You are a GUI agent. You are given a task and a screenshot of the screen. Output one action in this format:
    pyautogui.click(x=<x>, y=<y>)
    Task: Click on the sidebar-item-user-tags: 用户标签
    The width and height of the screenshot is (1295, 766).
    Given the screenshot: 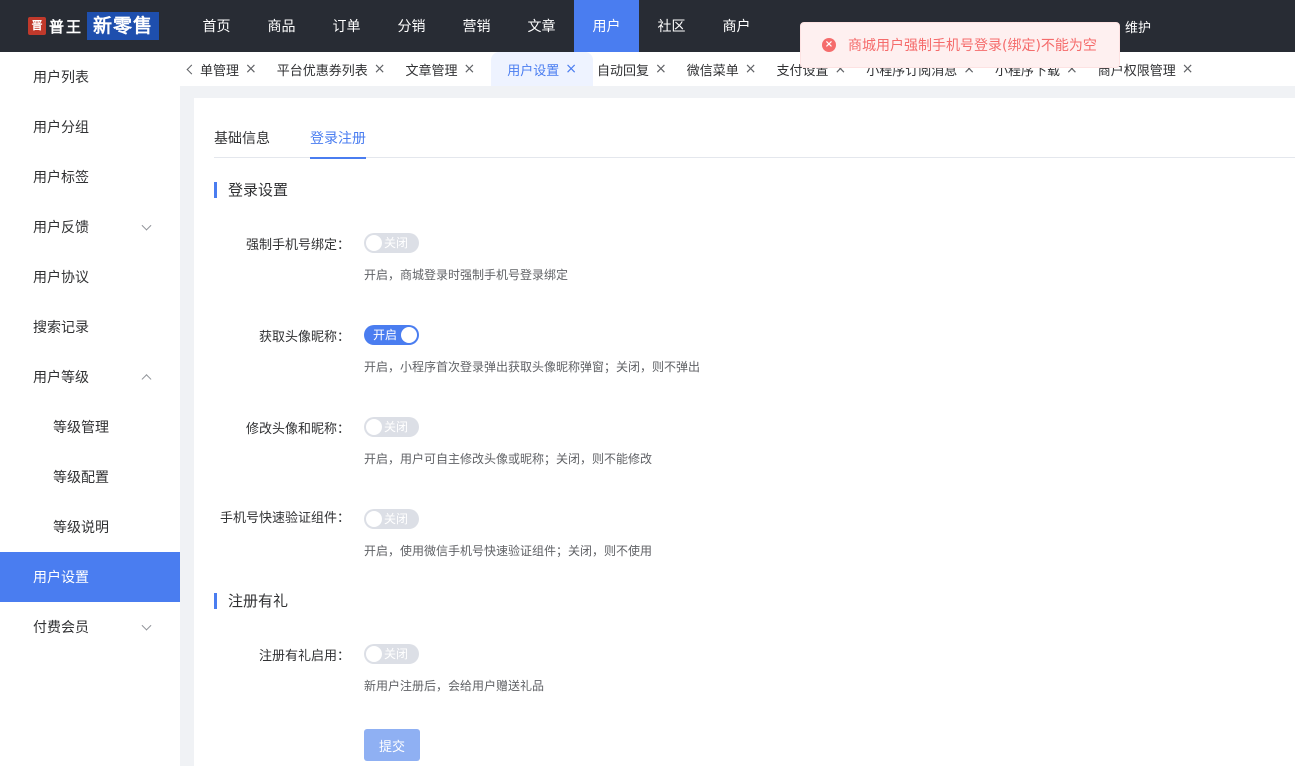 What is the action you would take?
    pyautogui.click(x=90, y=177)
    